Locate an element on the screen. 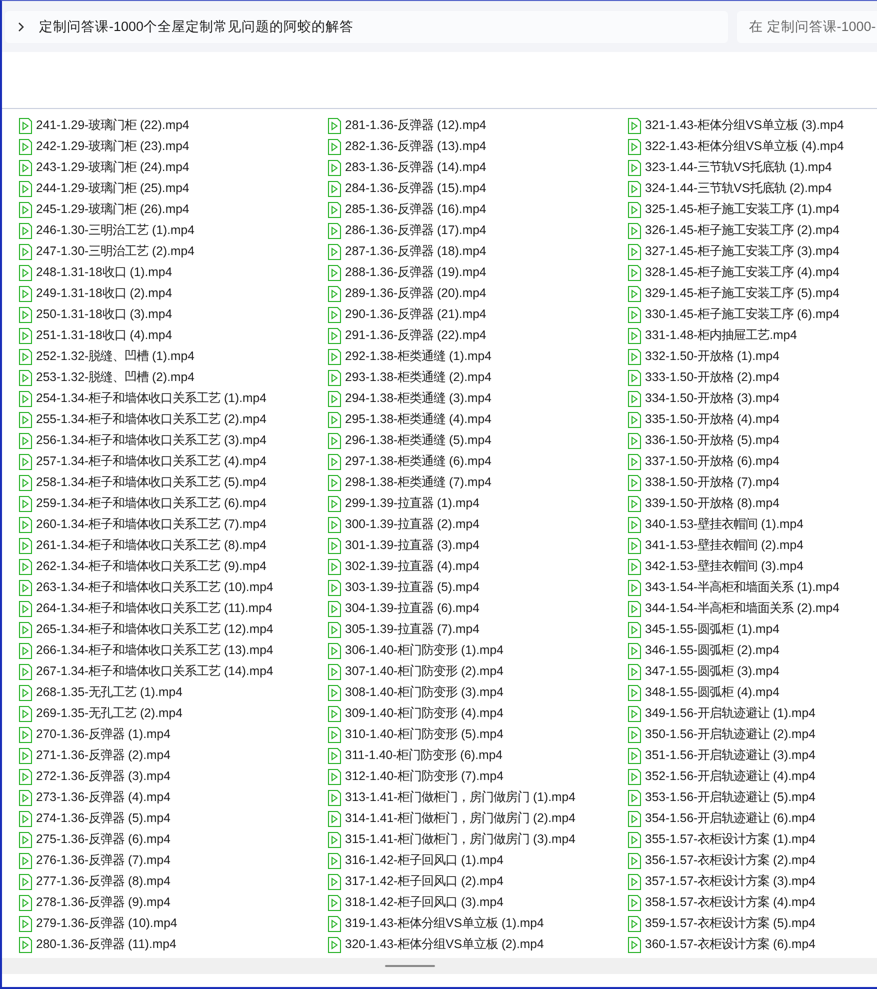 The height and width of the screenshot is (989, 877). file-item: 329-1.45-柜子施工安装工序 (5).mp4 is located at coordinates (733, 293).